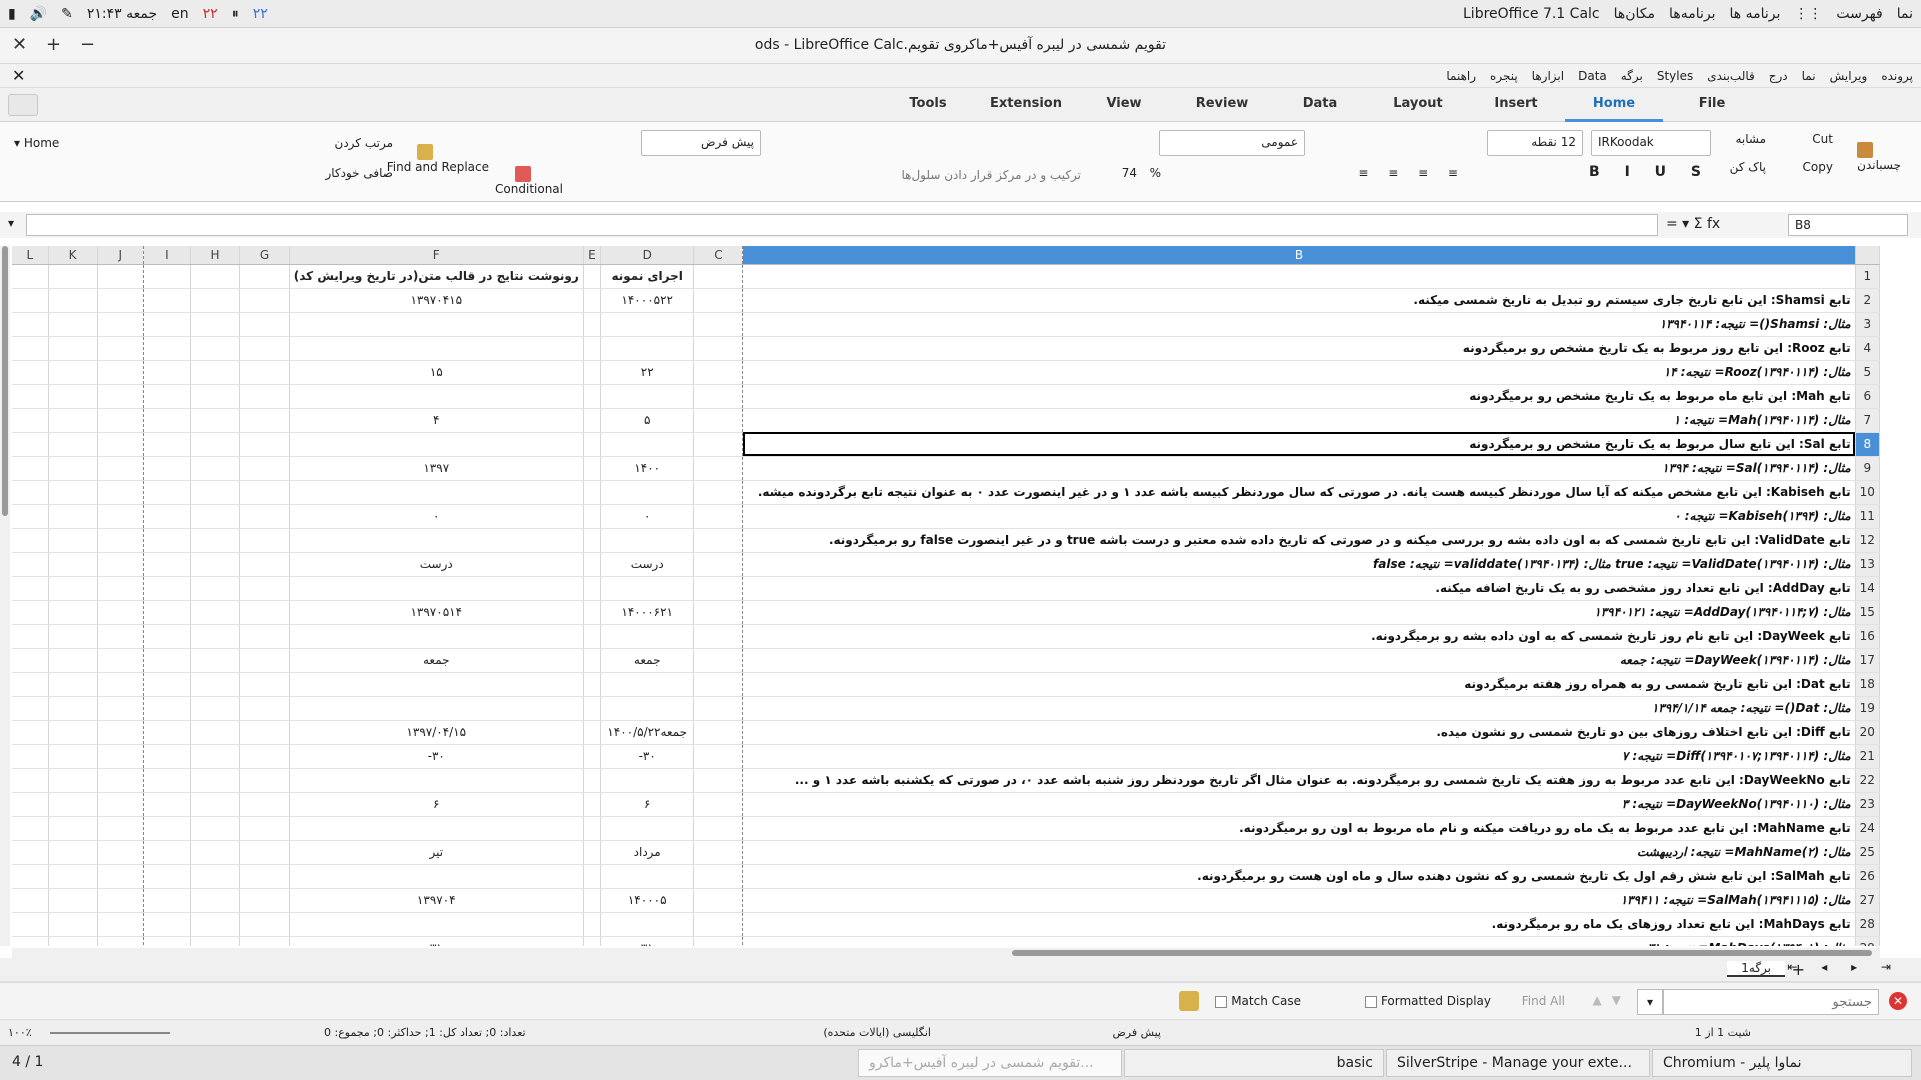 The width and height of the screenshot is (1921, 1080). What do you see at coordinates (1867, 348) in the screenshot?
I see `row-header: 4` at bounding box center [1867, 348].